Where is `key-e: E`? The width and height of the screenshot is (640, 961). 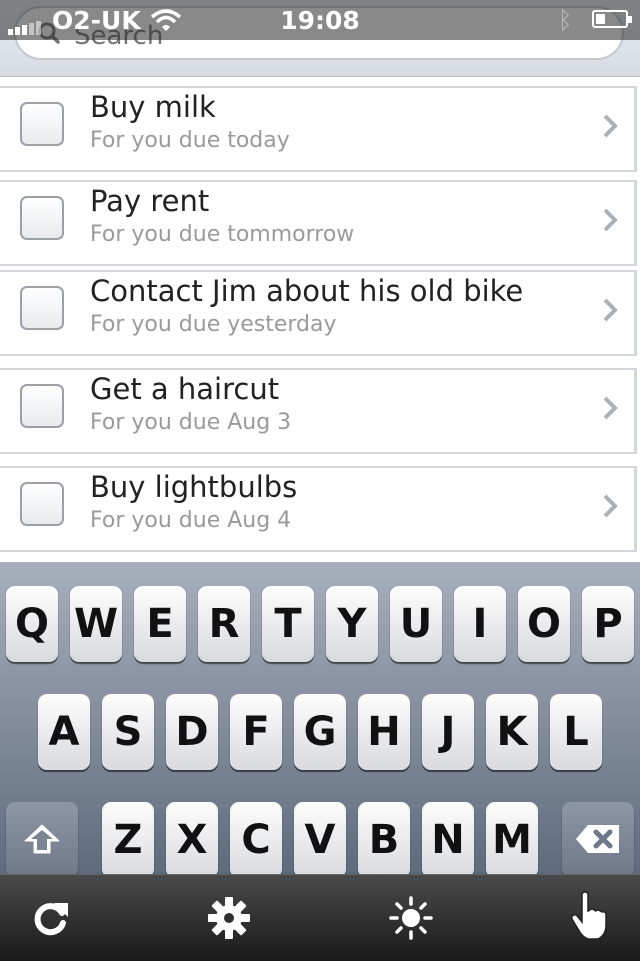
key-e: E is located at coordinates (160, 624).